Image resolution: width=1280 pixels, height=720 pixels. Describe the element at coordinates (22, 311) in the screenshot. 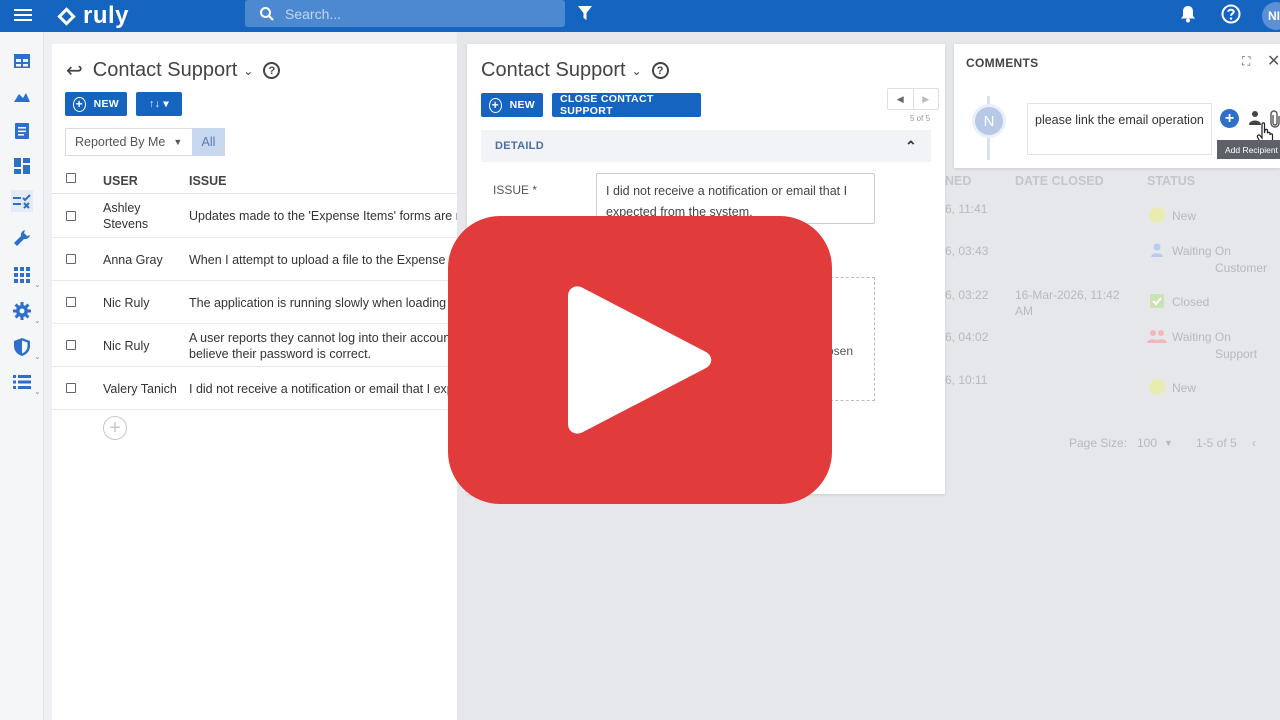

I see `settings-gear-icon` at that location.